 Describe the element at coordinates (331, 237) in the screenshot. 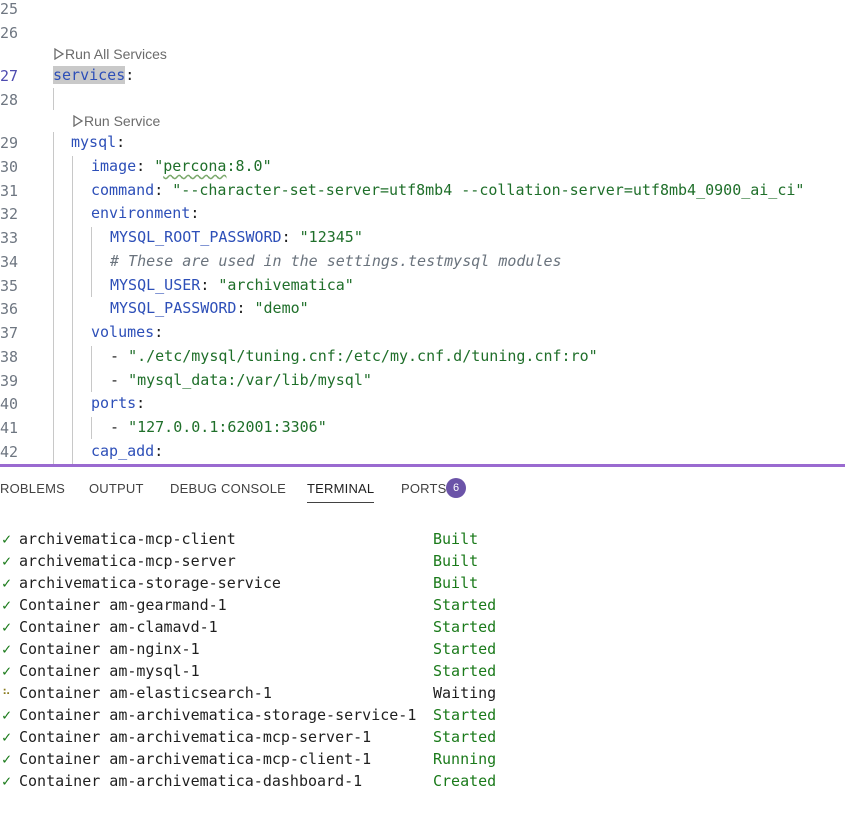

I see `yaml-value: "12345"` at that location.